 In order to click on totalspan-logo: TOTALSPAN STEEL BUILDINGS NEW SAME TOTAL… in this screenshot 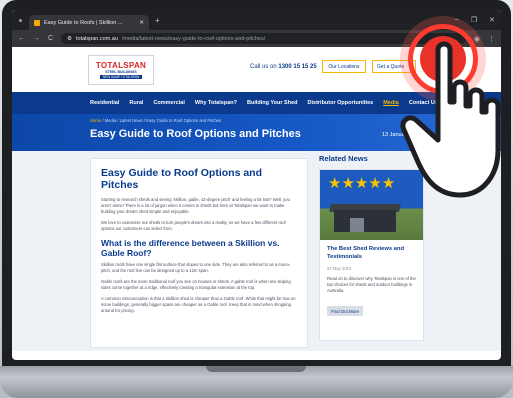, I will do `click(121, 69)`.